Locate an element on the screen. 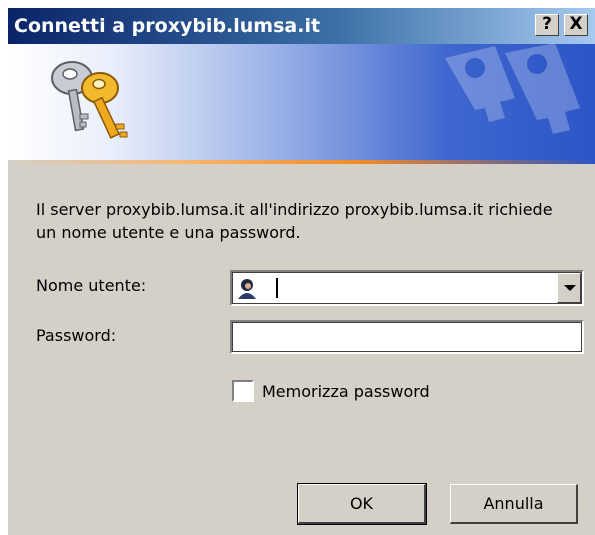  title-bar: Connetti a proxybib.lumsa.it ? X is located at coordinates (301, 26).